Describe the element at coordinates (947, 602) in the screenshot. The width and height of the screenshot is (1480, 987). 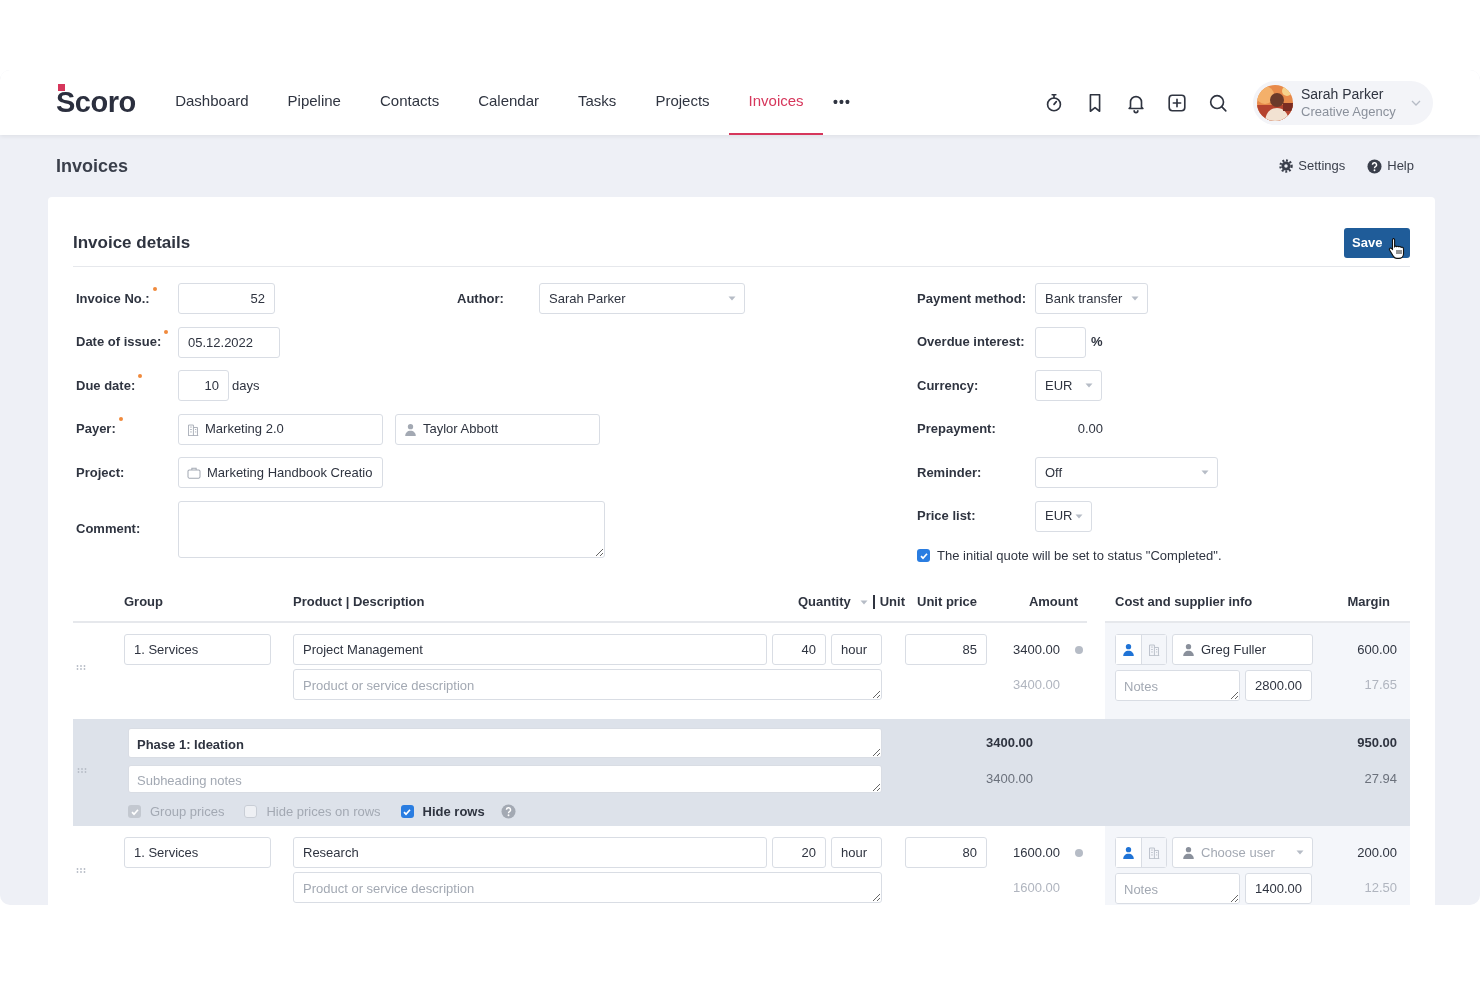
I see `column-header: Unit price` at that location.